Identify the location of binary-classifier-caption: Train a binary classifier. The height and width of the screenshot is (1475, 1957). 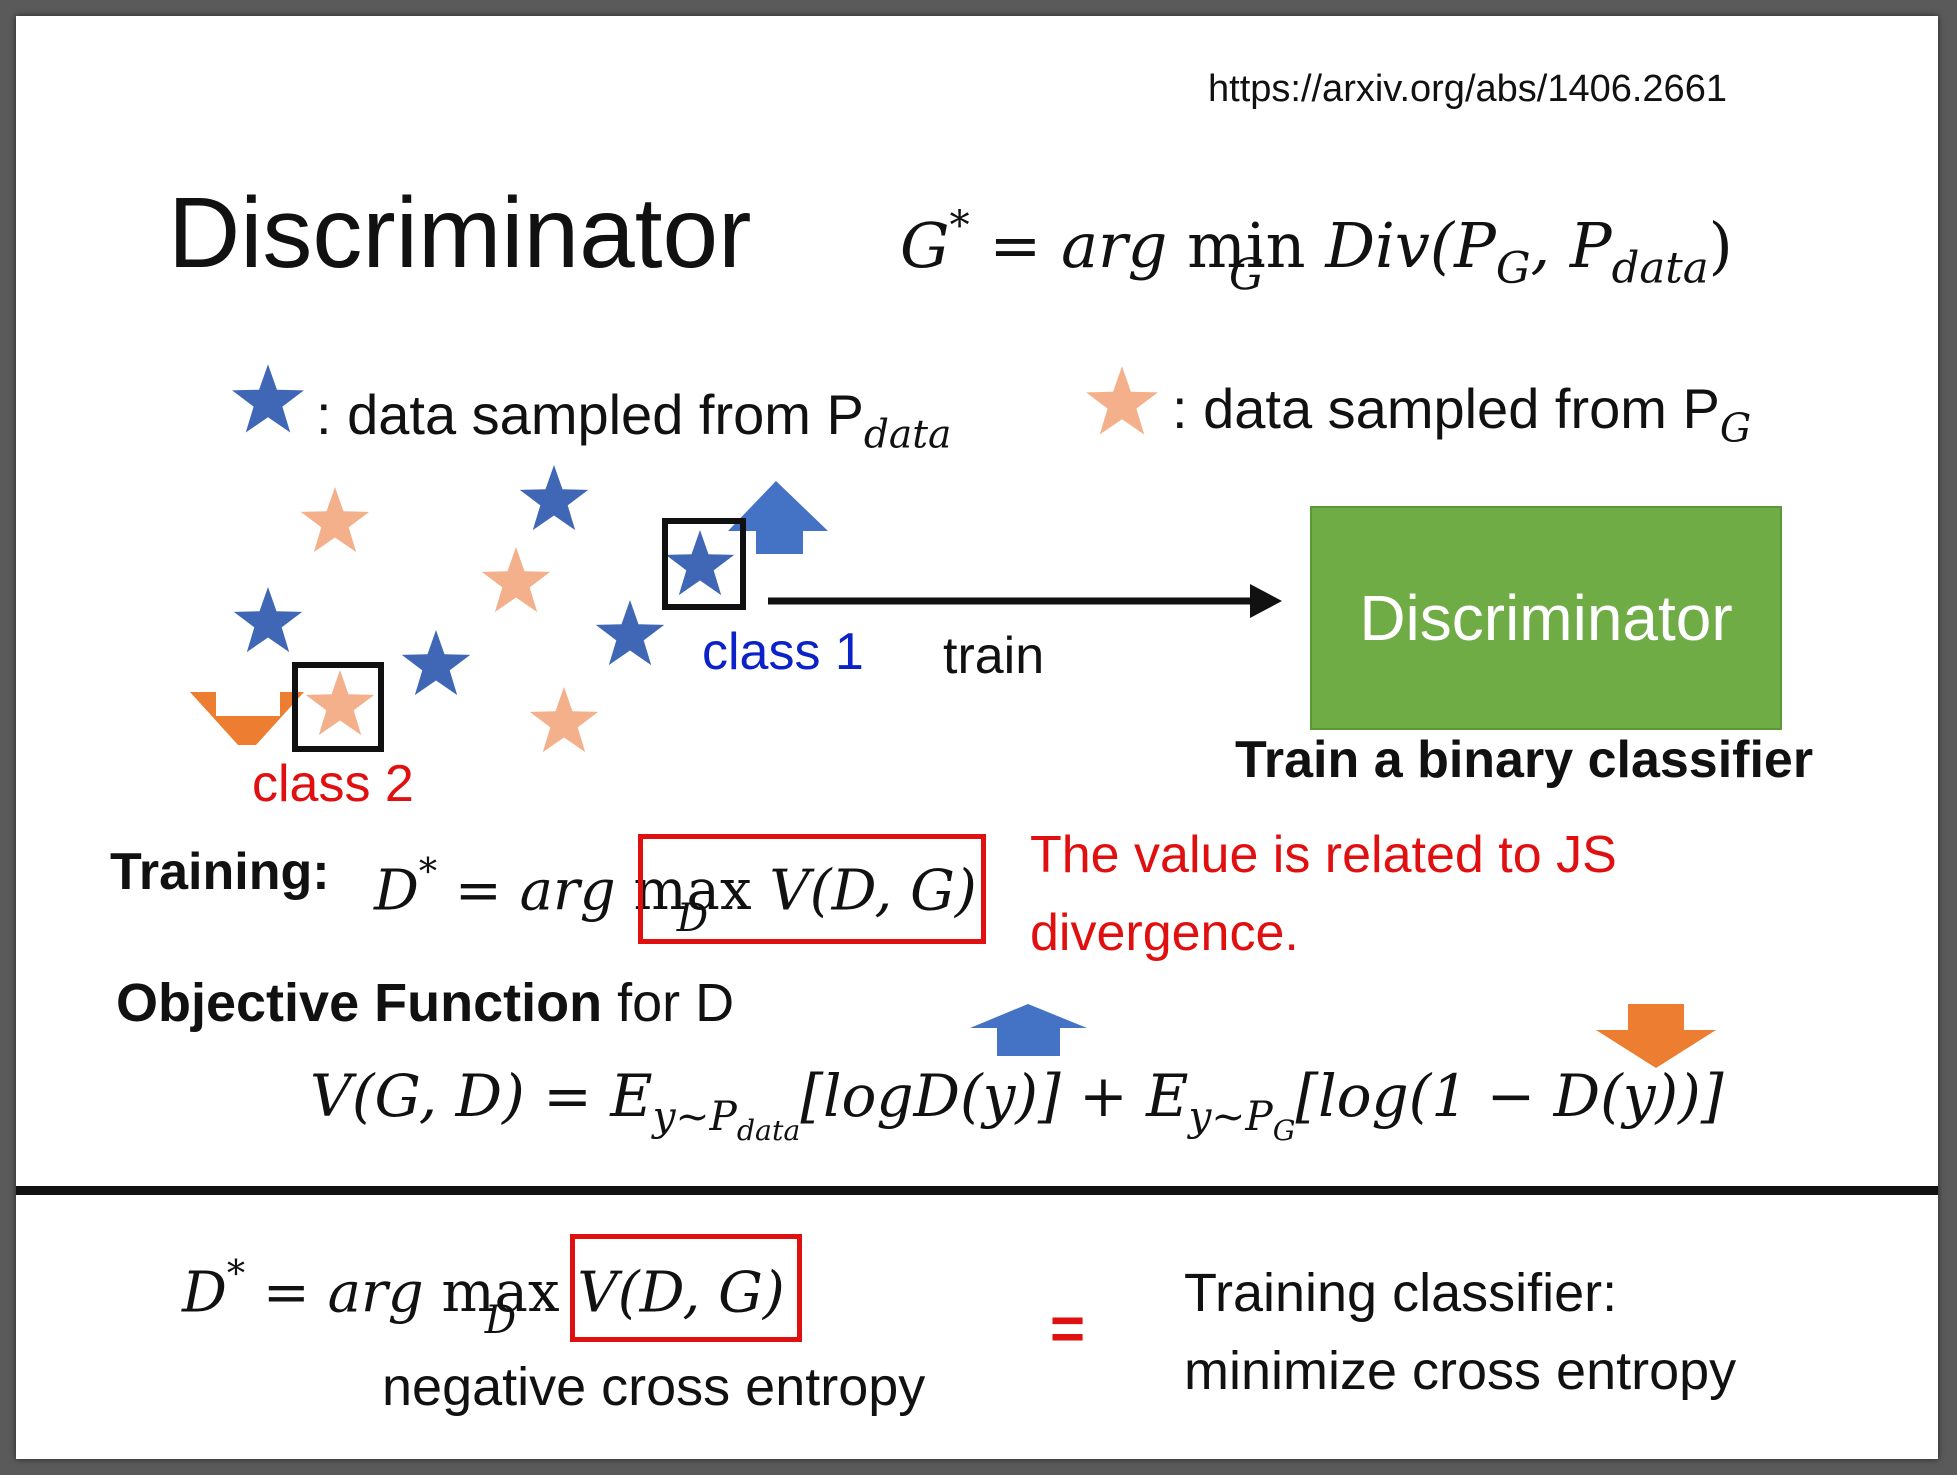
(1524, 760).